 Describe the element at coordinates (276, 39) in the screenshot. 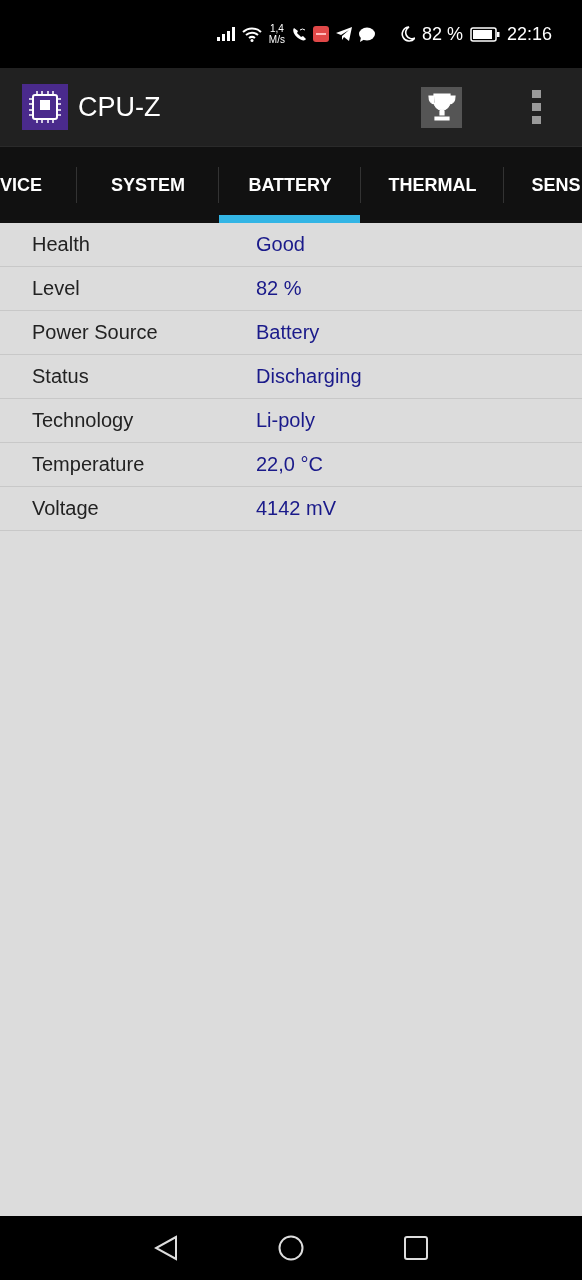

I see `speed-unit: M/s` at that location.